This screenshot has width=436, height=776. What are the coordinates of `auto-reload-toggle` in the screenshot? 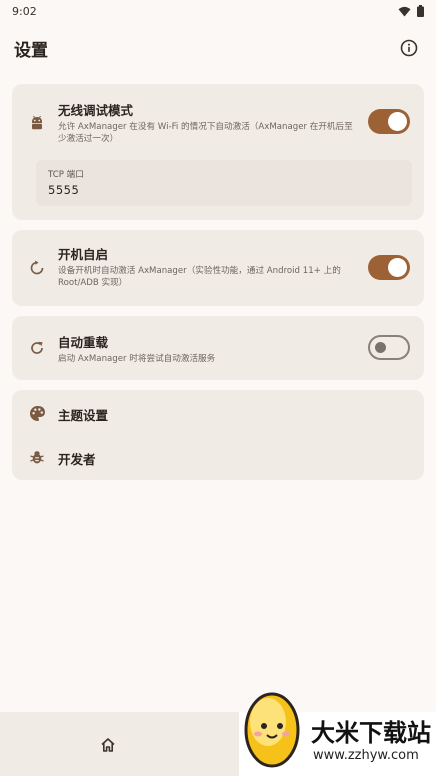 It's located at (389, 347).